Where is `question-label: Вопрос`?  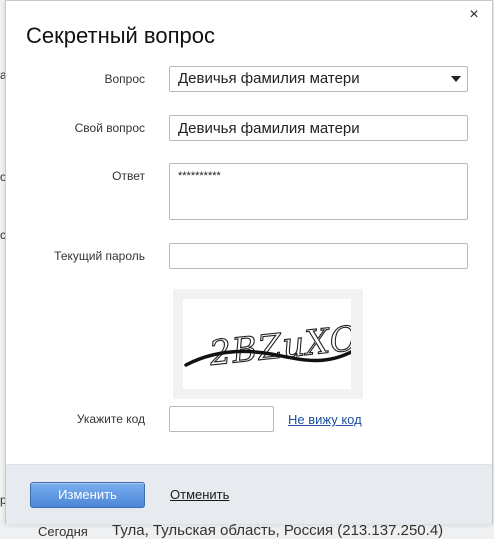
question-label: Вопрос is located at coordinates (124, 79).